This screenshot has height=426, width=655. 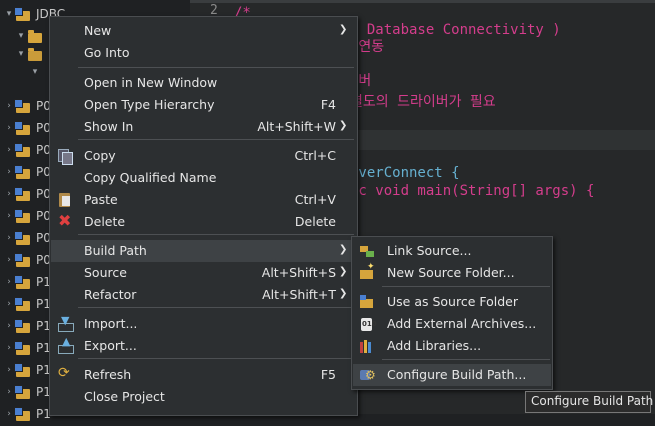 I want to click on menu-item-paste: Paste Ctrl+V, so click(x=203, y=200).